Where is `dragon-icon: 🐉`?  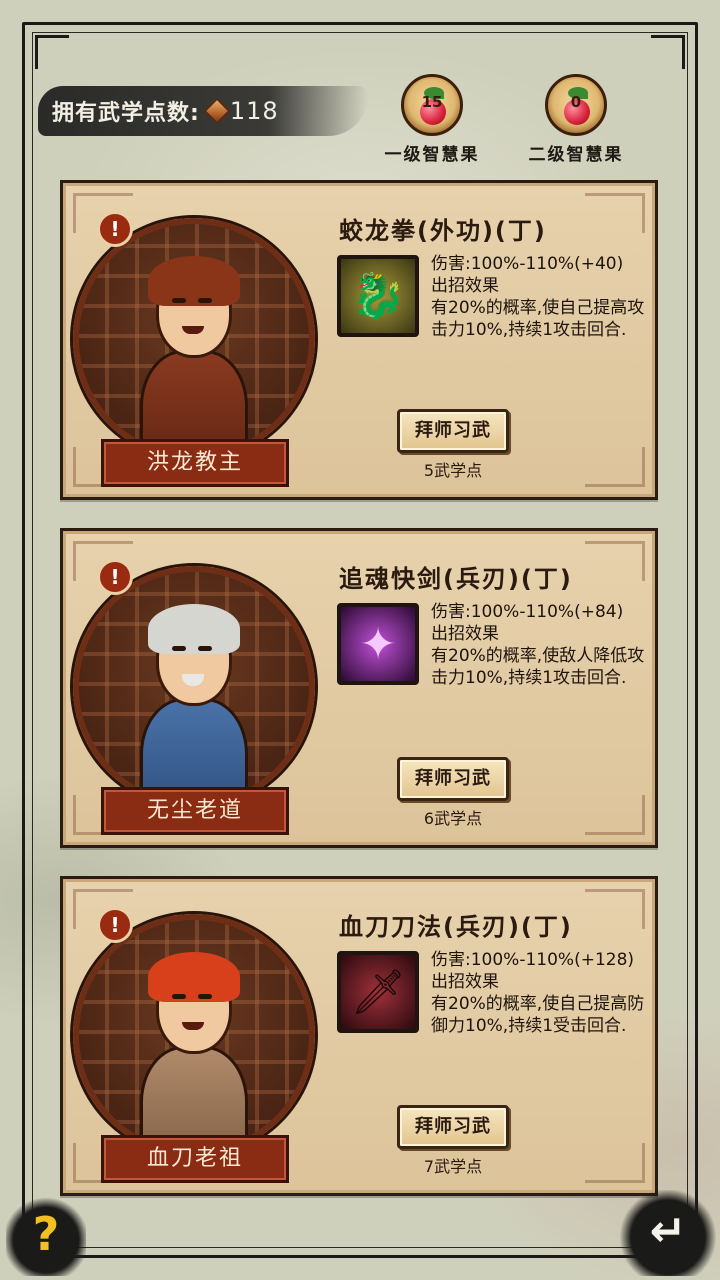
dragon-icon: 🐉 is located at coordinates (378, 296).